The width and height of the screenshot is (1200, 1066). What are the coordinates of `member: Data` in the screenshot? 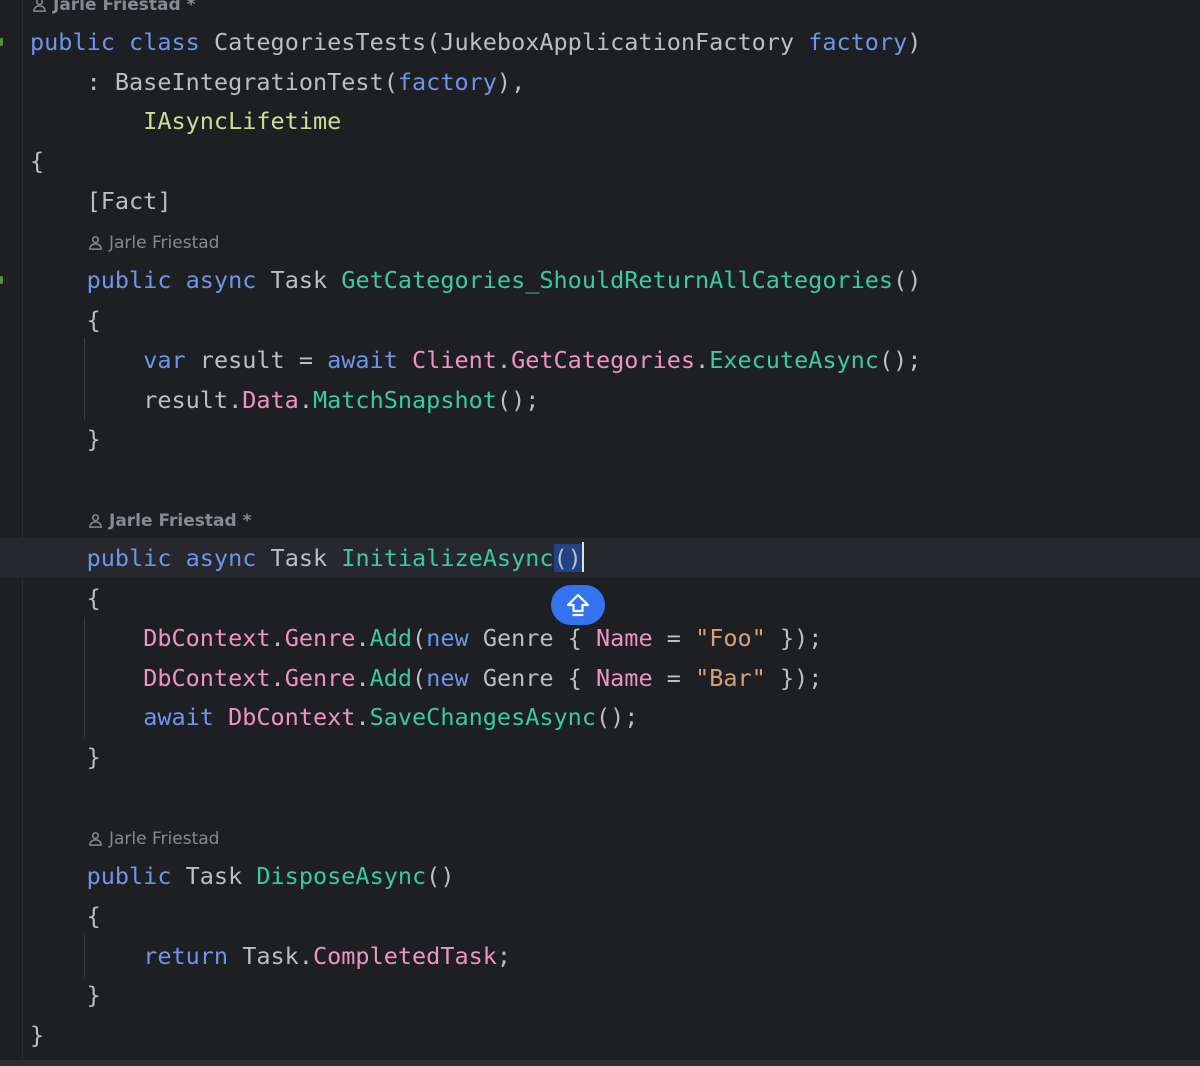 It's located at (270, 400).